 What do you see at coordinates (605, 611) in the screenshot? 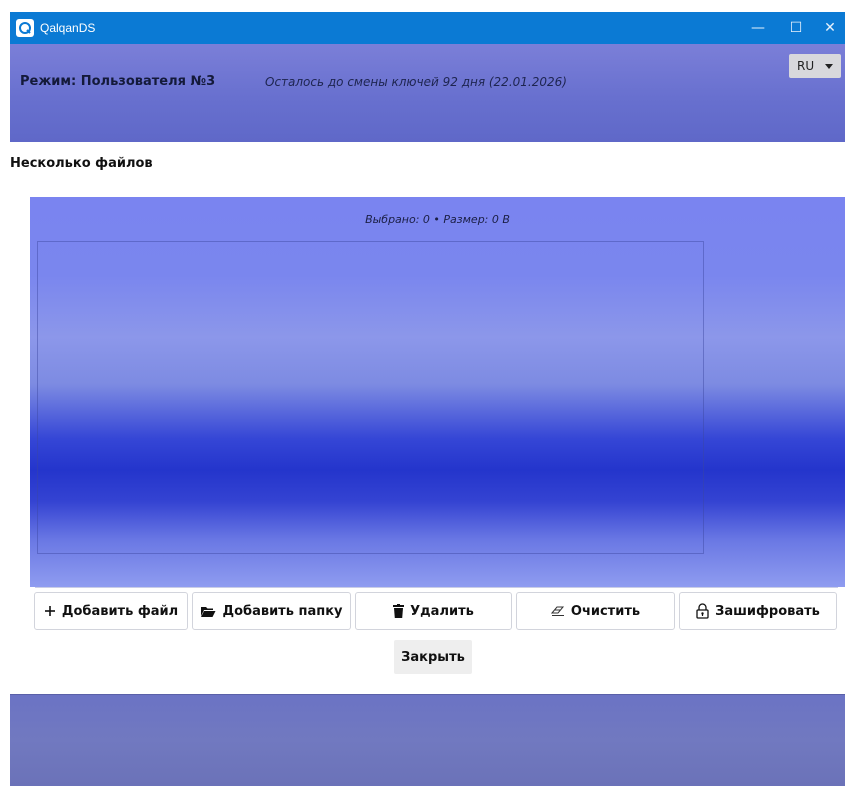
I see `clear-label: Очистить` at bounding box center [605, 611].